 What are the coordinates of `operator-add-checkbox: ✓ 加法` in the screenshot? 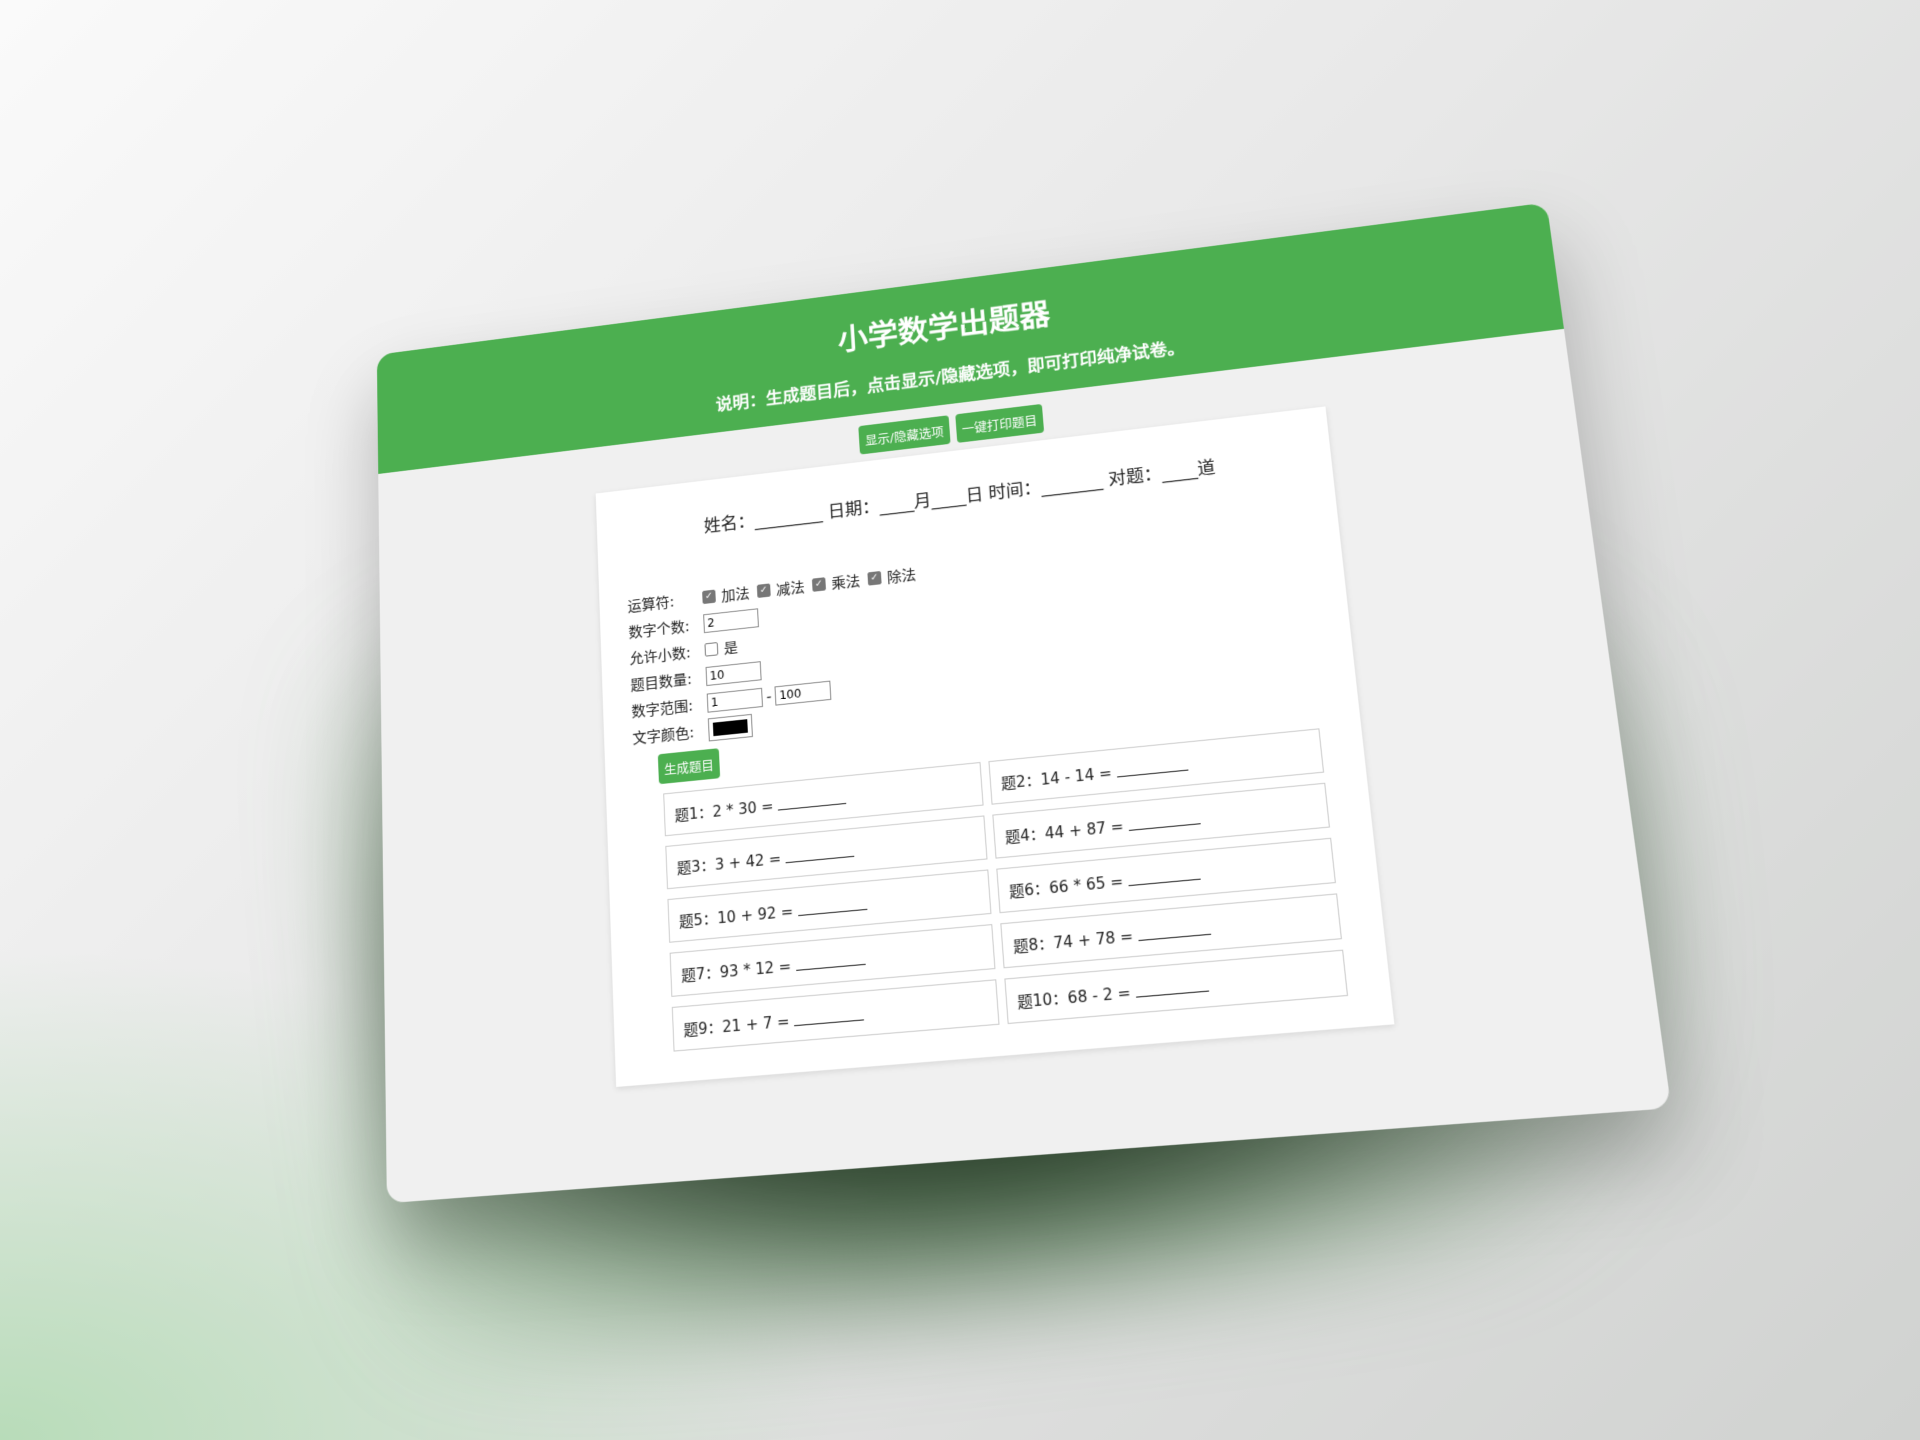 It's located at (726, 594).